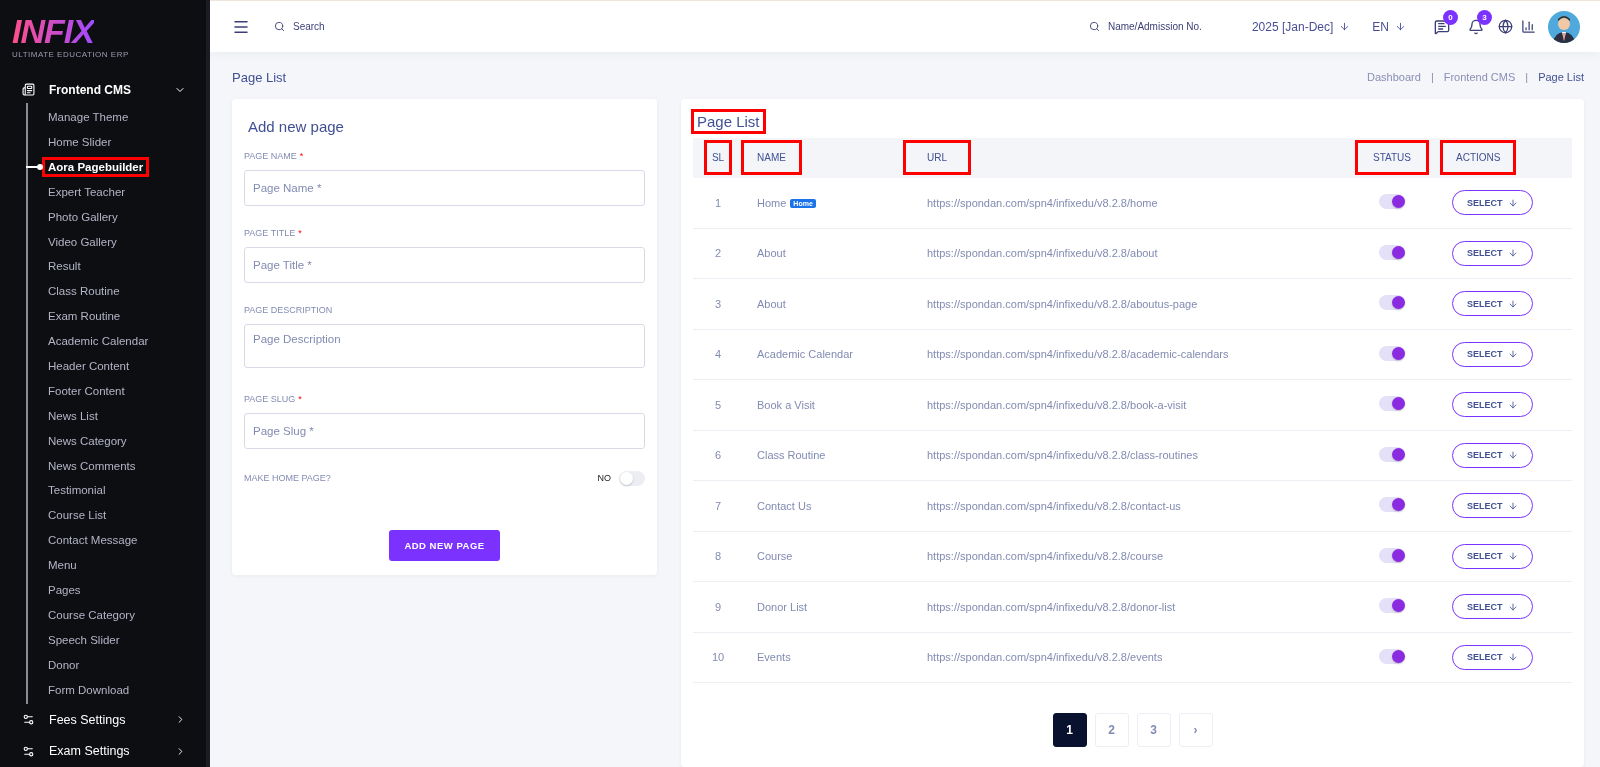  I want to click on count-badge: 0, so click(1450, 17).